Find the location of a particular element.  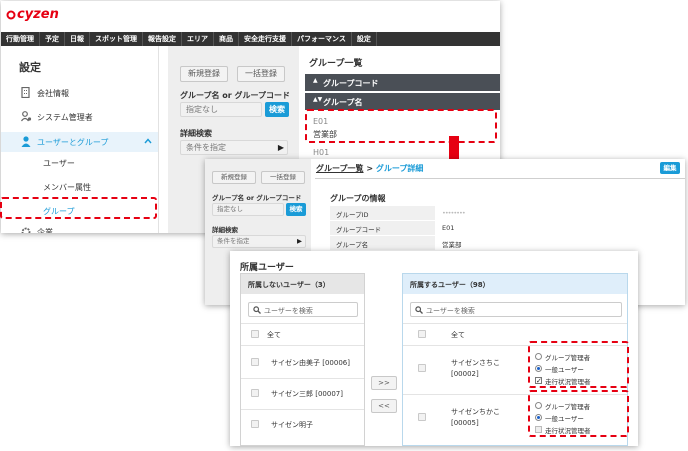

nav-item-product: 商品 is located at coordinates (226, 39).